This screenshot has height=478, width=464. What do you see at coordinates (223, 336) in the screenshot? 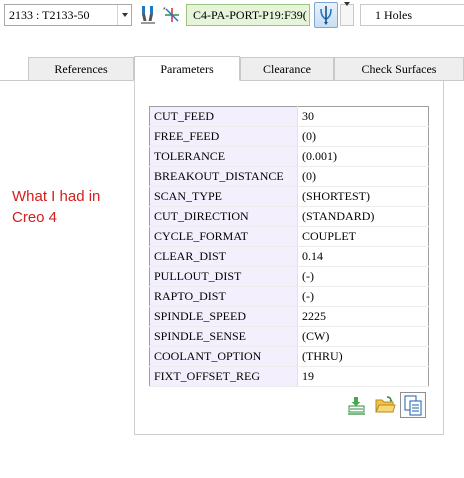
I see `param-name: SPINDLE_SENSE` at bounding box center [223, 336].